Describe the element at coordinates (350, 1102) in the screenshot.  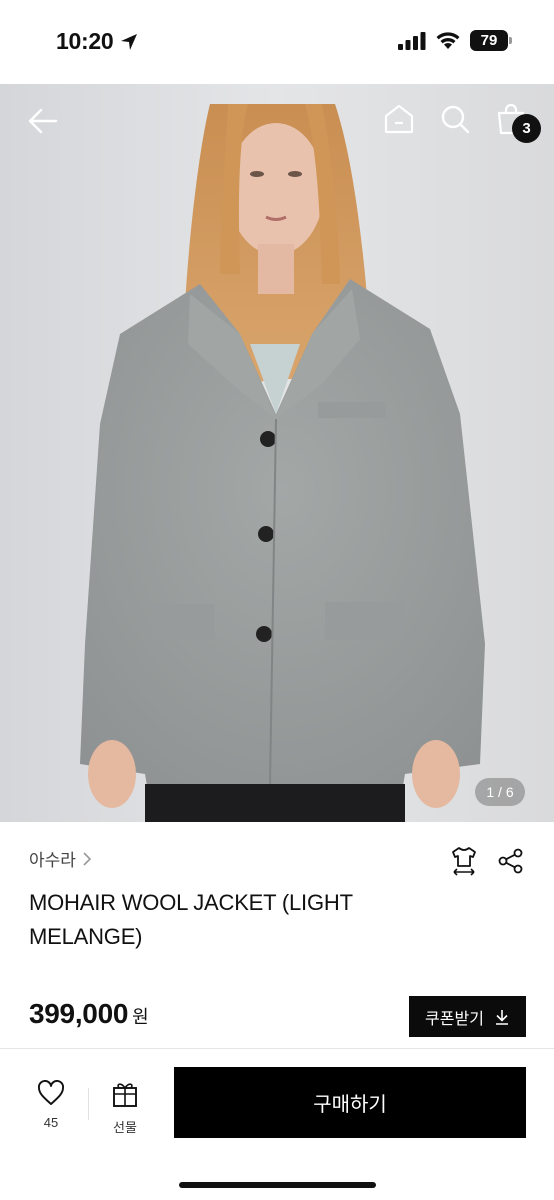
I see `buy-button: 구매하기` at that location.